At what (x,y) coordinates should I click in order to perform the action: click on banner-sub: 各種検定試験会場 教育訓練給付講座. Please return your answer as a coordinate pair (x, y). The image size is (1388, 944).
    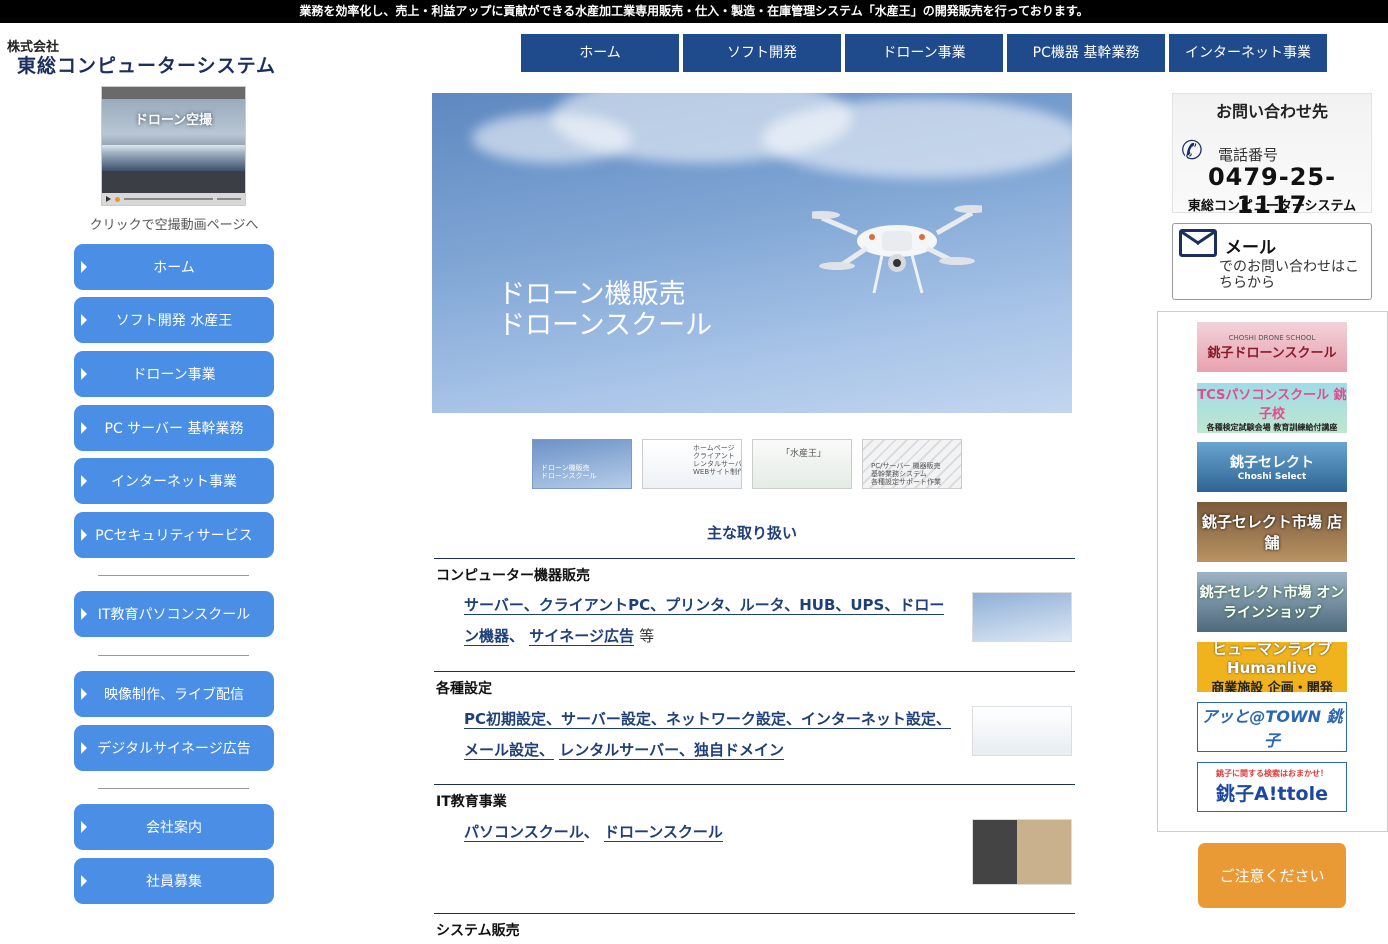
    Looking at the image, I should click on (1272, 427).